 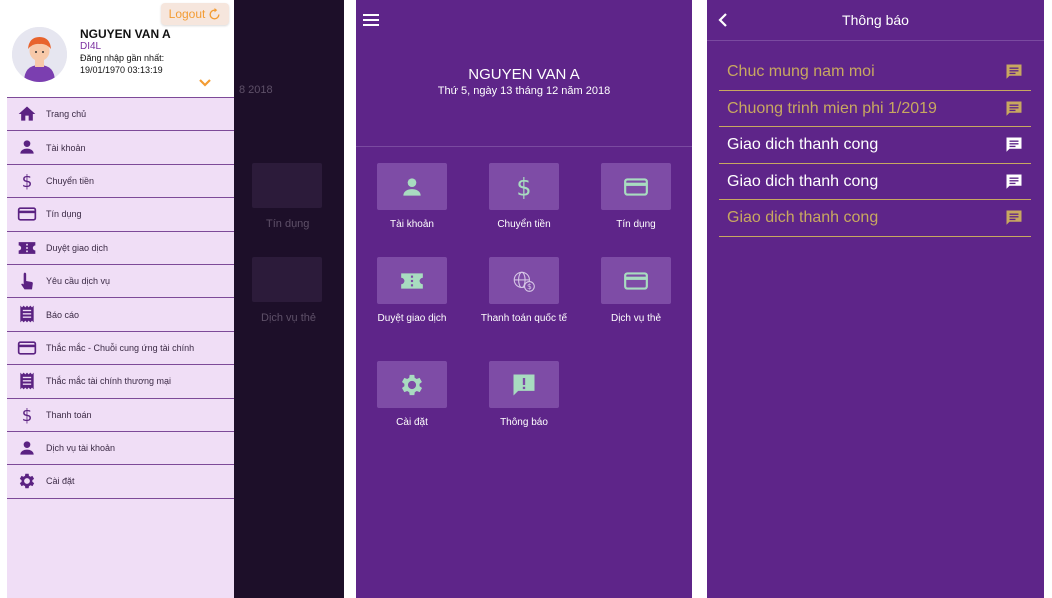 I want to click on menu-item-tin-dung: Tín dụng, so click(x=120, y=215).